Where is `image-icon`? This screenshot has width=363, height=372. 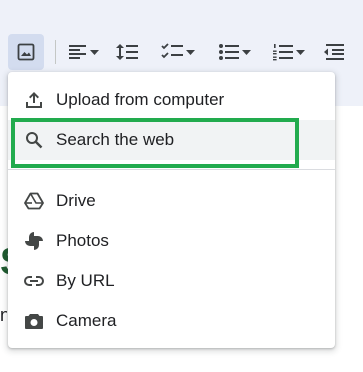 image-icon is located at coordinates (26, 52).